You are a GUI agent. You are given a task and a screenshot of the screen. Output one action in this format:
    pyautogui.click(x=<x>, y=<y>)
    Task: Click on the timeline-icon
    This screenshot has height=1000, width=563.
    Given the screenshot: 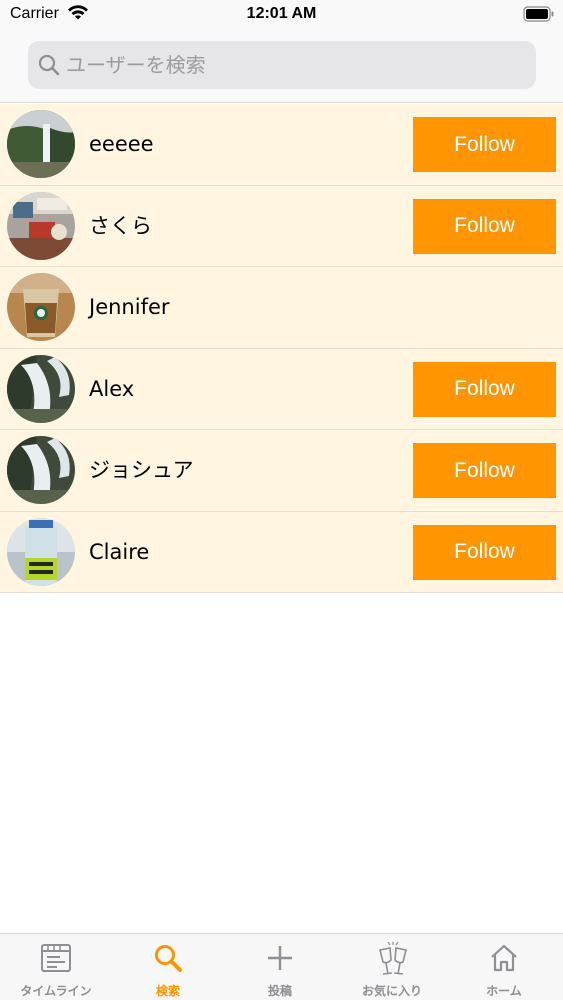 What is the action you would take?
    pyautogui.click(x=56, y=958)
    